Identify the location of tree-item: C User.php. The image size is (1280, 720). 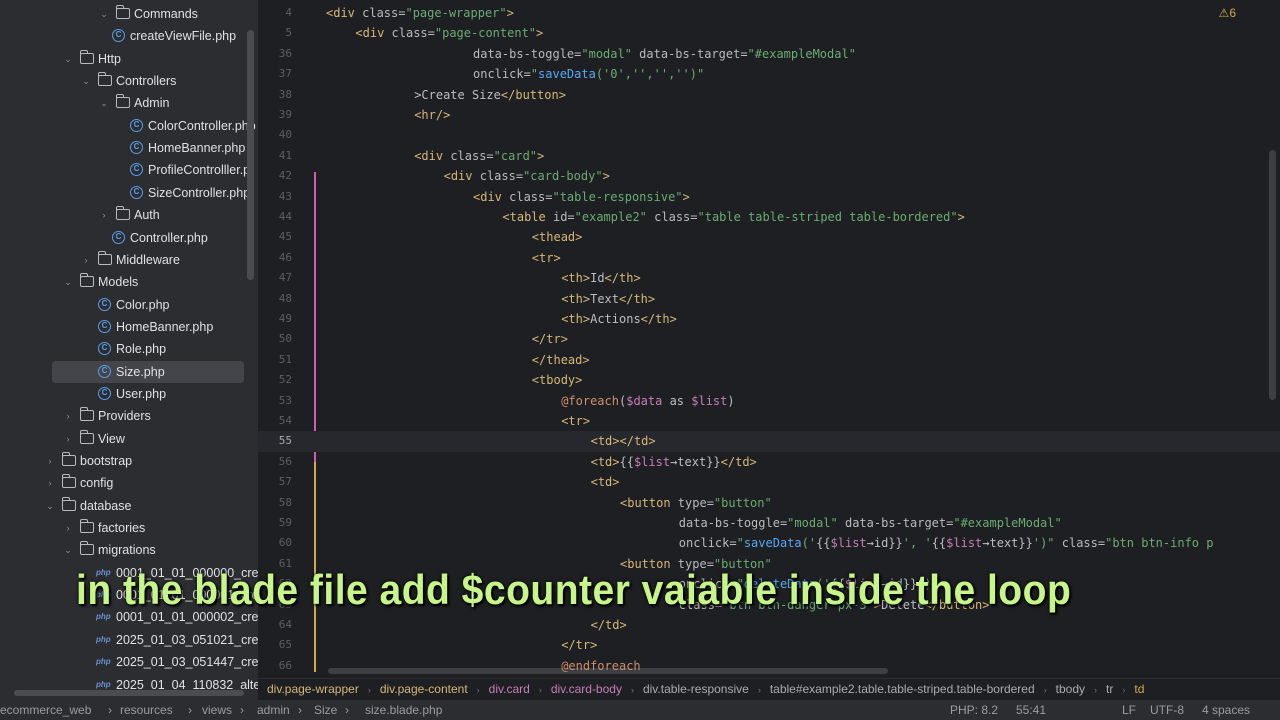
(129, 394).